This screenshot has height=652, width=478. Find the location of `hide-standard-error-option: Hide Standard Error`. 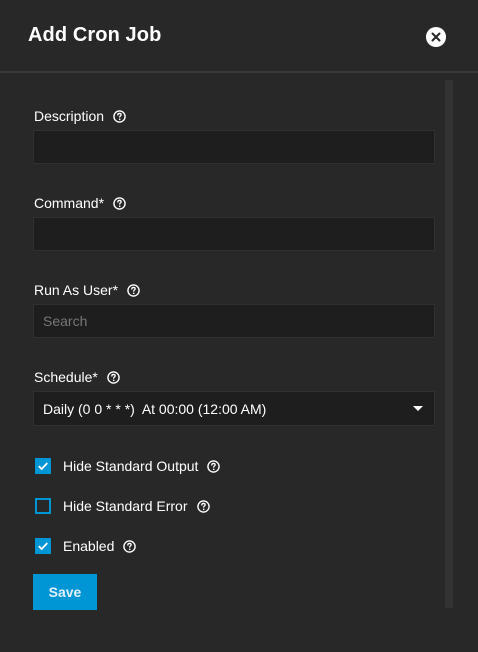

hide-standard-error-option: Hide Standard Error is located at coordinates (122, 506).